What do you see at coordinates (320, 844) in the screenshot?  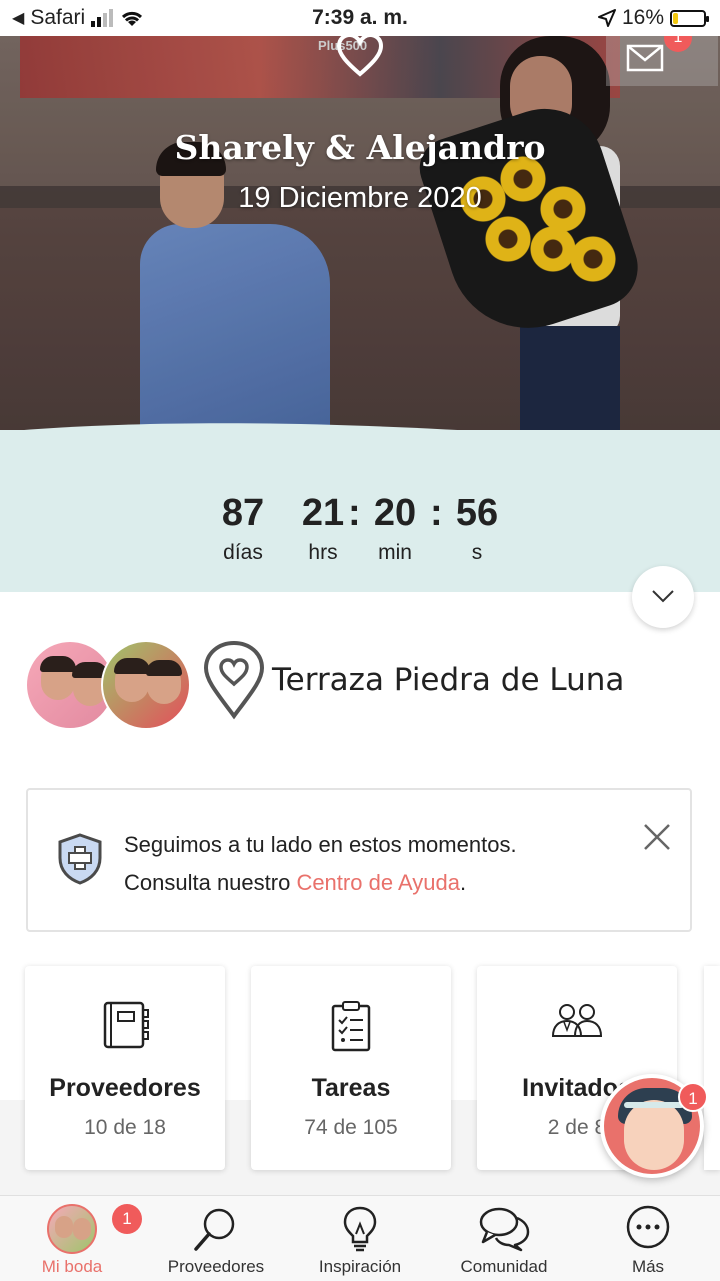 I see `notice-line-1: Seguimos a tu lado en estos momentos.` at bounding box center [320, 844].